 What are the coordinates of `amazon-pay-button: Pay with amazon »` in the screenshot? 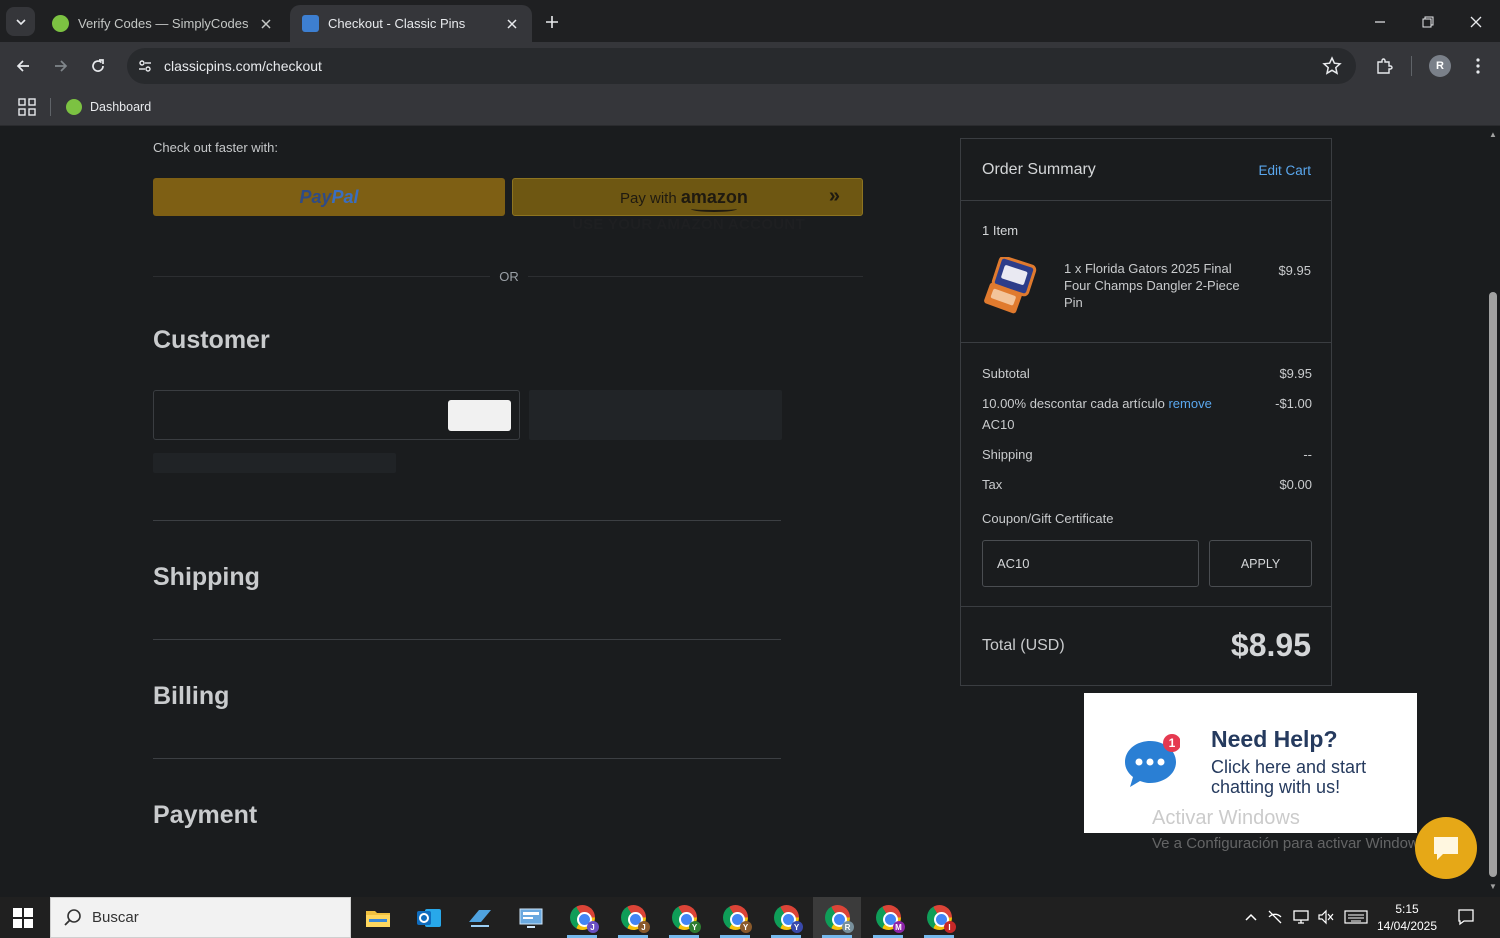 It's located at (687, 197).